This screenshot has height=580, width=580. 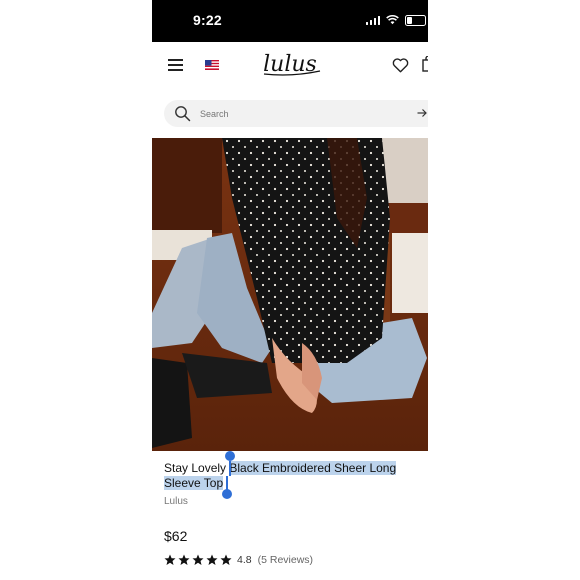 I want to click on rating-value: 4.8, so click(x=244, y=560).